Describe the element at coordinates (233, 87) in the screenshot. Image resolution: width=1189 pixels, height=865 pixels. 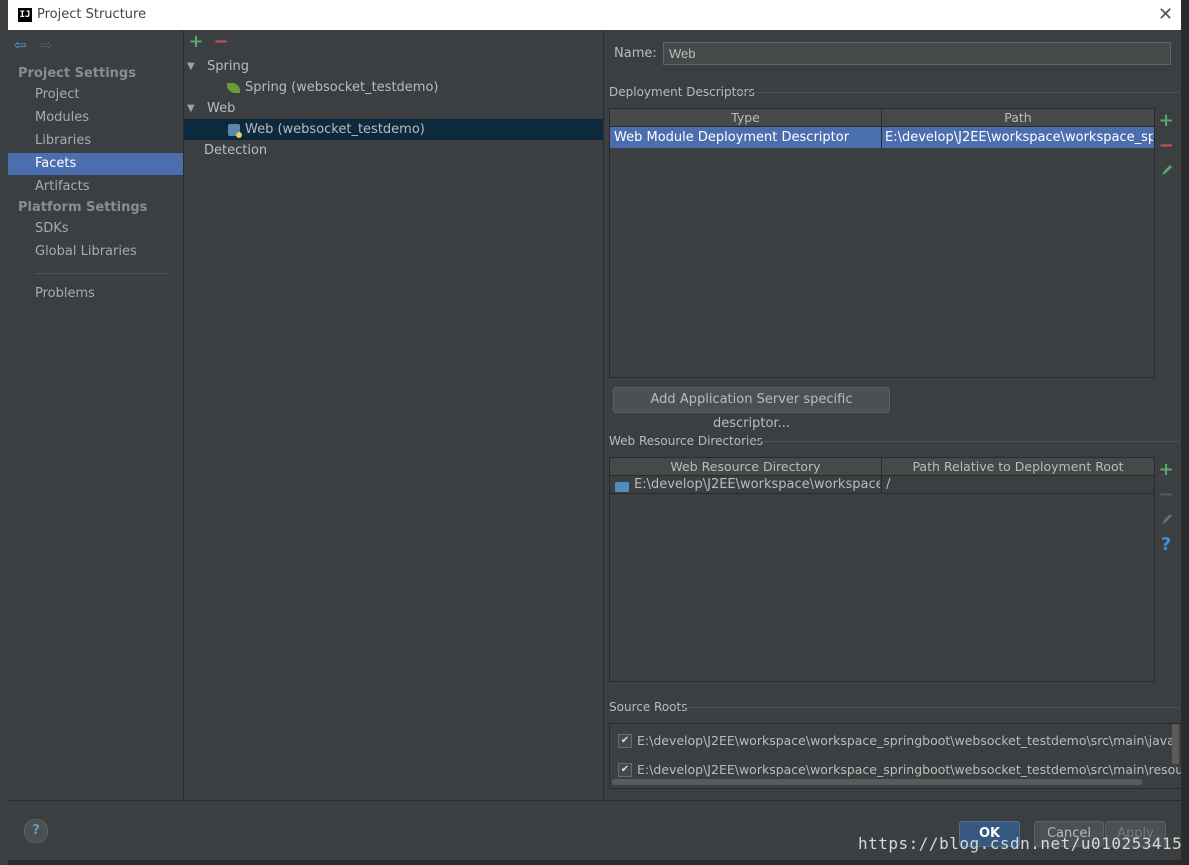
I see `spring-leaf-icon` at that location.